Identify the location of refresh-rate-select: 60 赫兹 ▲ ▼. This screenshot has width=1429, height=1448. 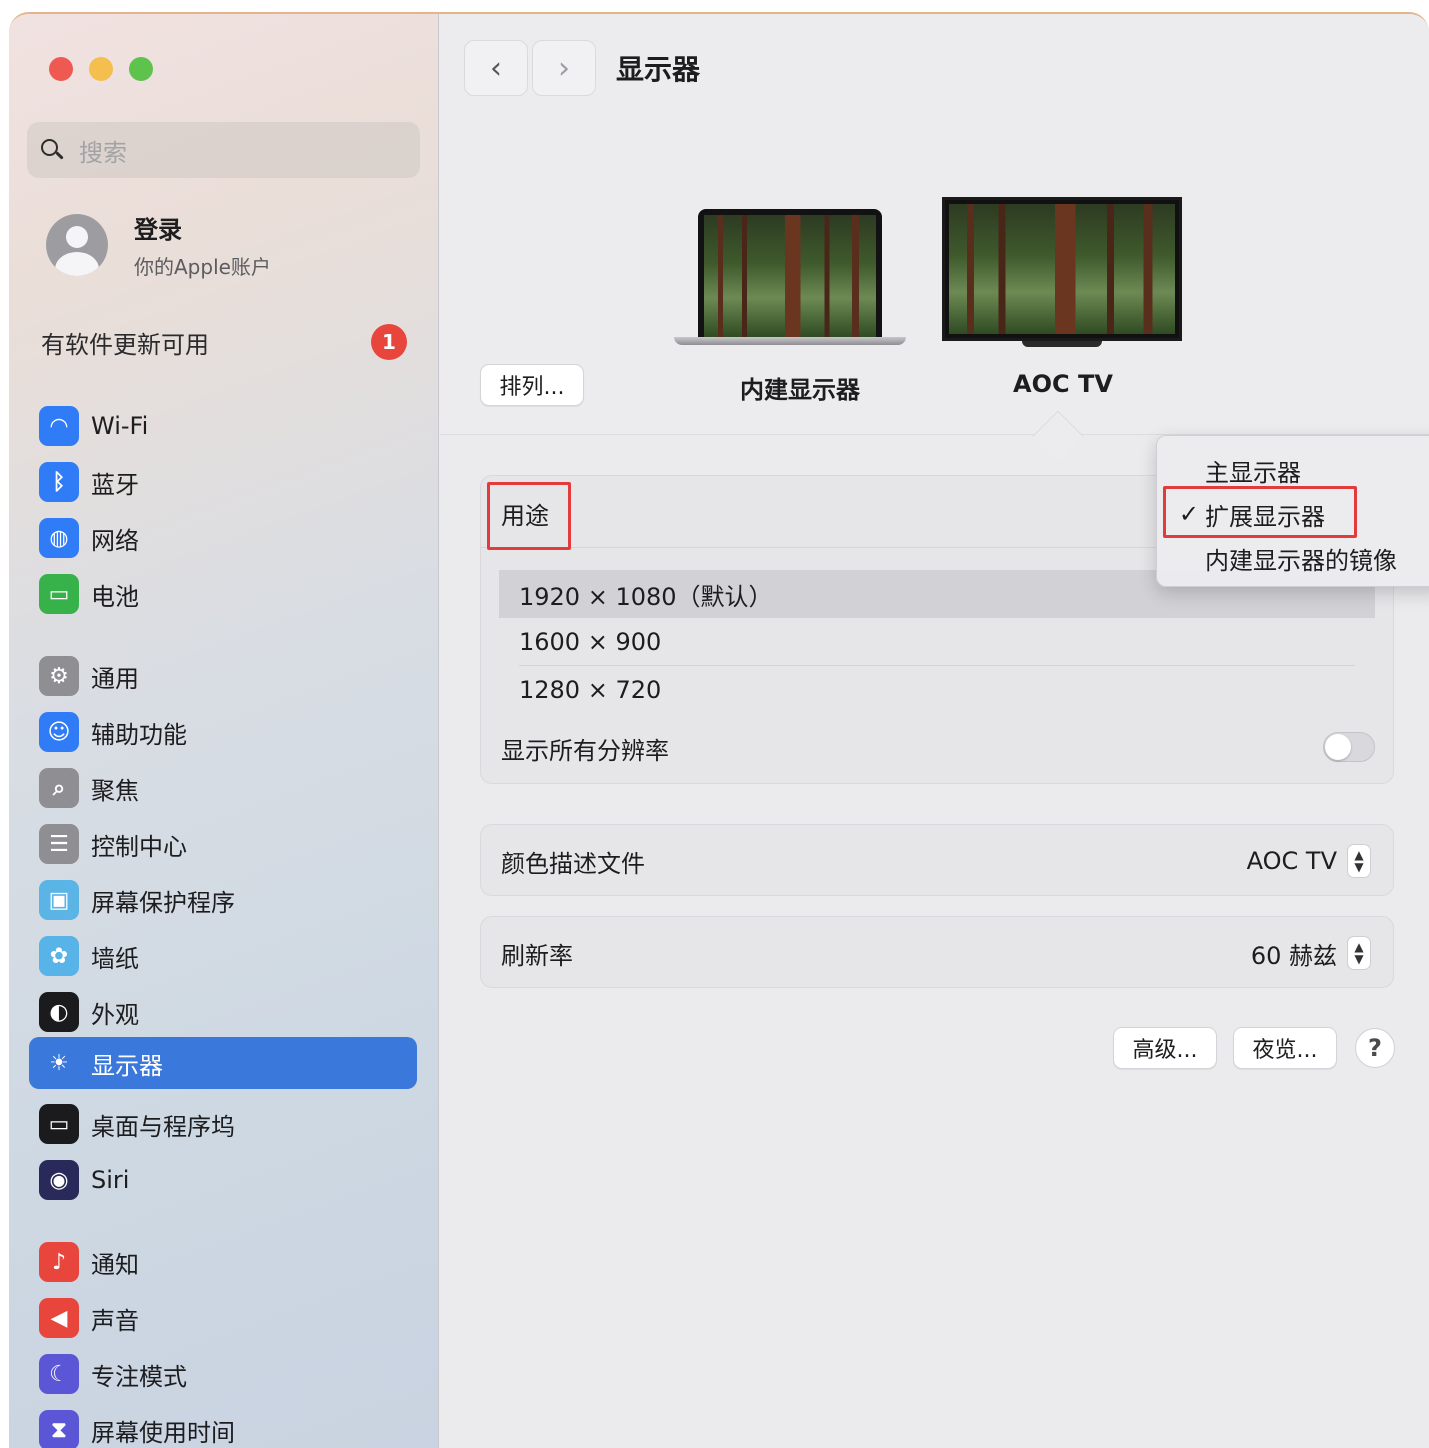
(1311, 953).